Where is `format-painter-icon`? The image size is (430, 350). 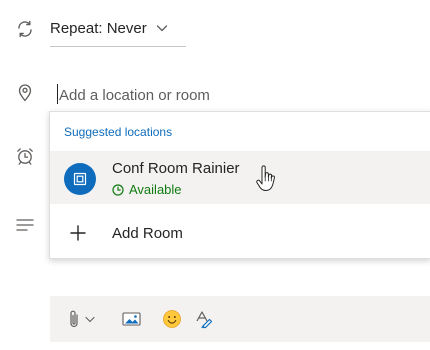 format-painter-icon is located at coordinates (204, 320).